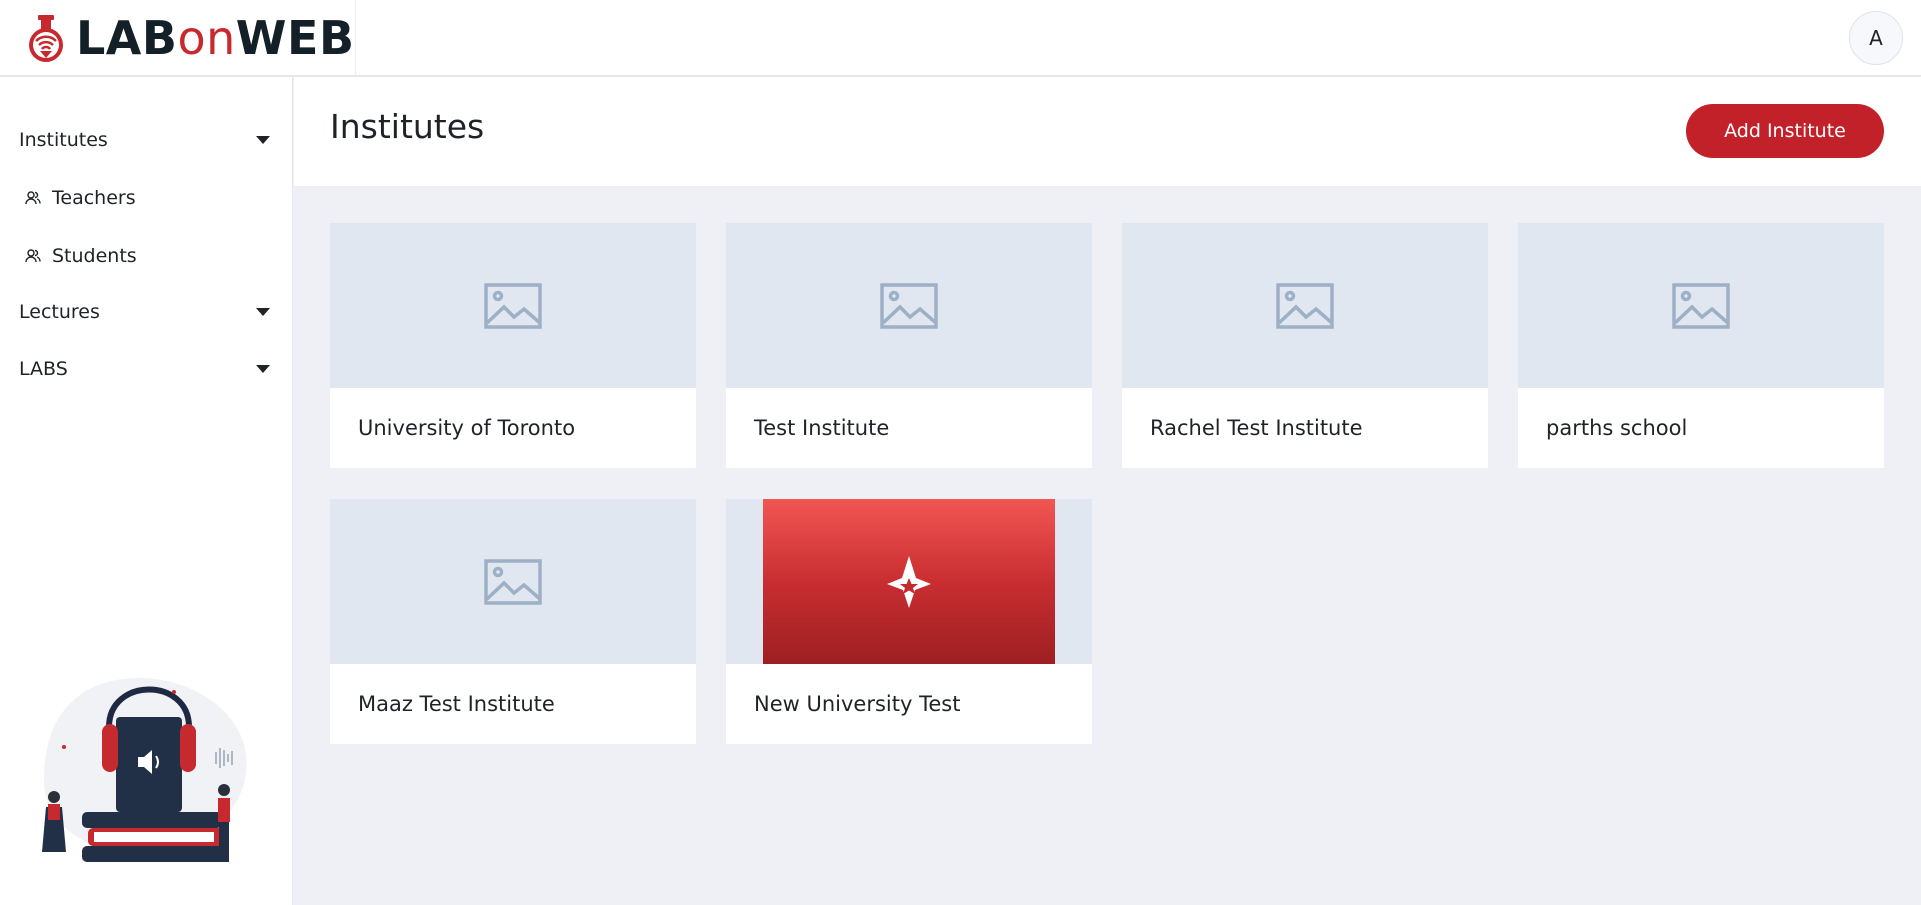  I want to click on card-title: Test Institute, so click(822, 428).